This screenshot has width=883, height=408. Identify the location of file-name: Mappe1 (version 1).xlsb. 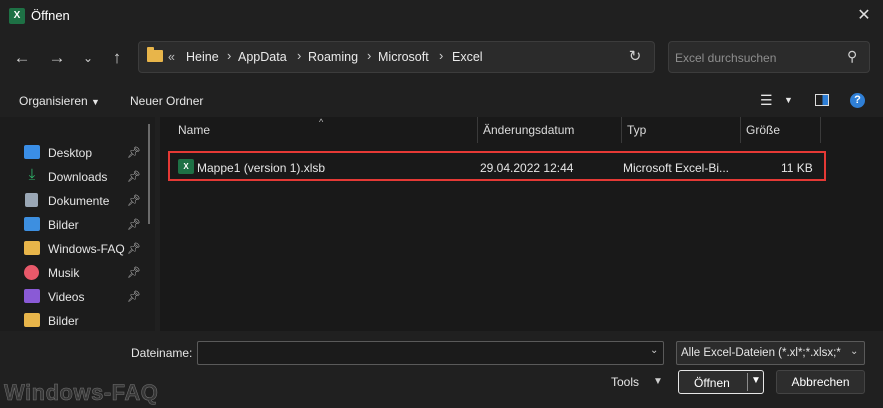
(261, 168).